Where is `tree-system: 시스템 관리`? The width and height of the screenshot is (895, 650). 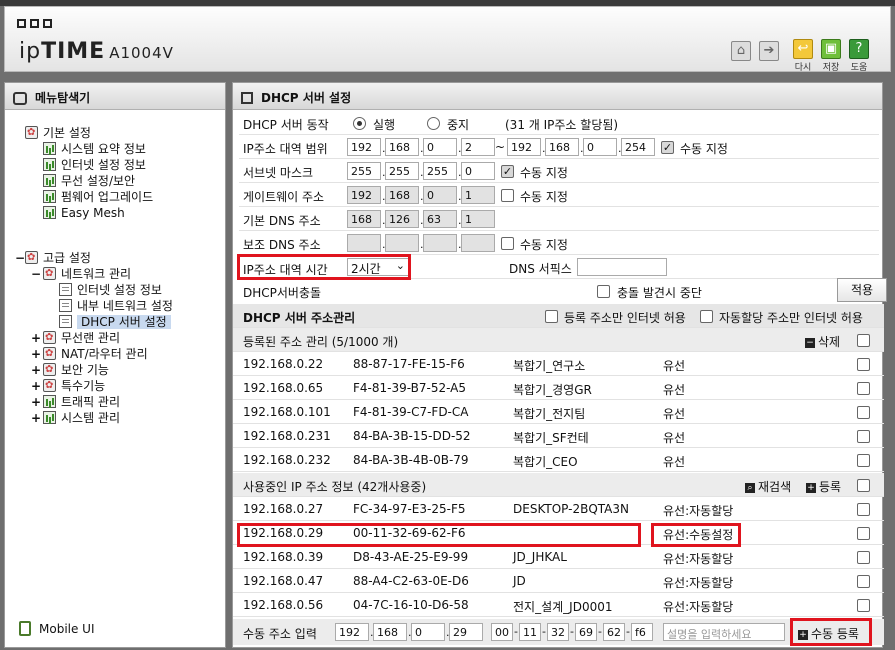 tree-system: 시스템 관리 is located at coordinates (81, 418).